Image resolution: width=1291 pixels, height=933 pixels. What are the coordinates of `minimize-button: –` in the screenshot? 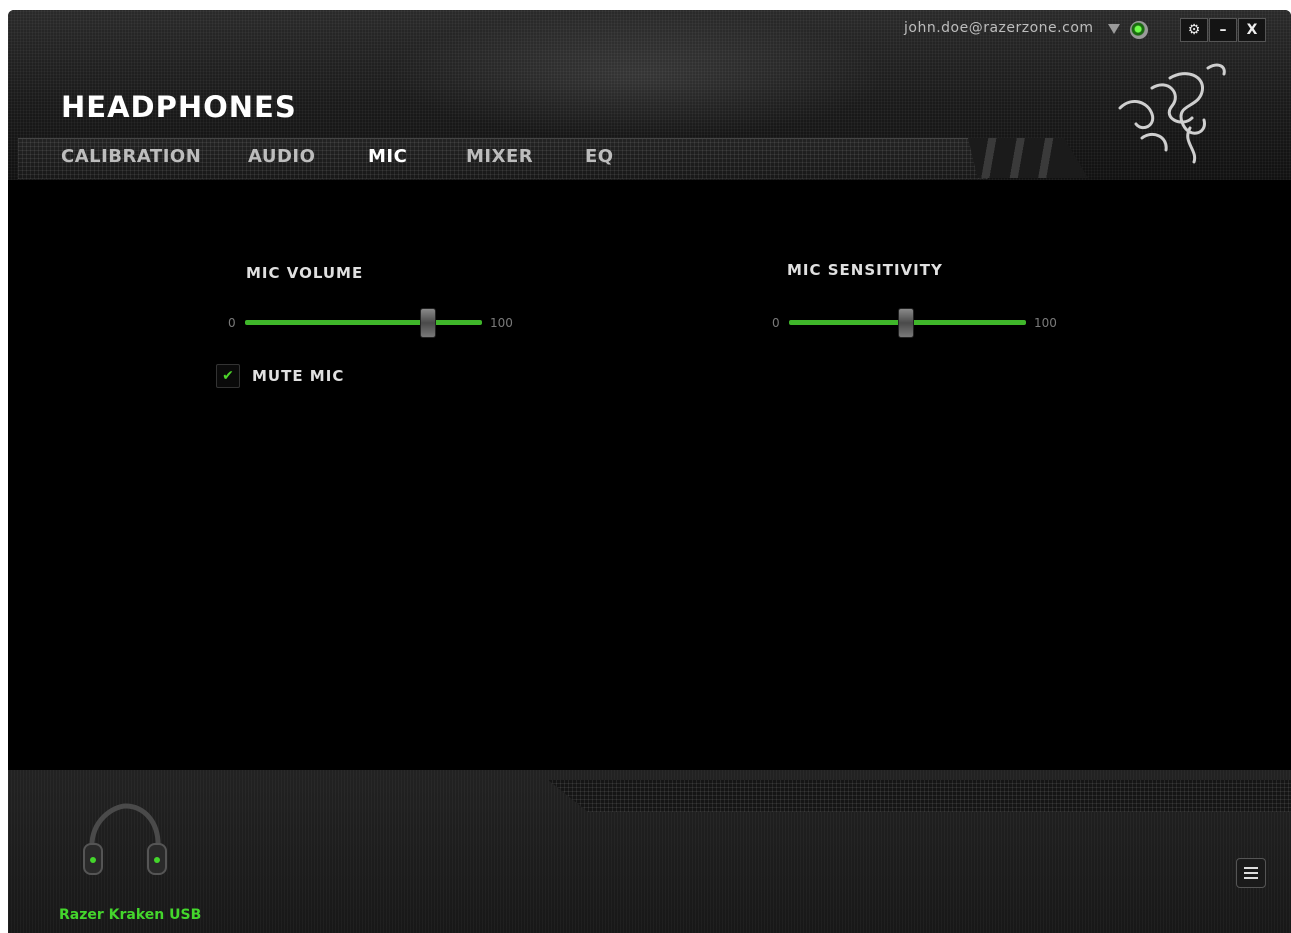 It's located at (1223, 30).